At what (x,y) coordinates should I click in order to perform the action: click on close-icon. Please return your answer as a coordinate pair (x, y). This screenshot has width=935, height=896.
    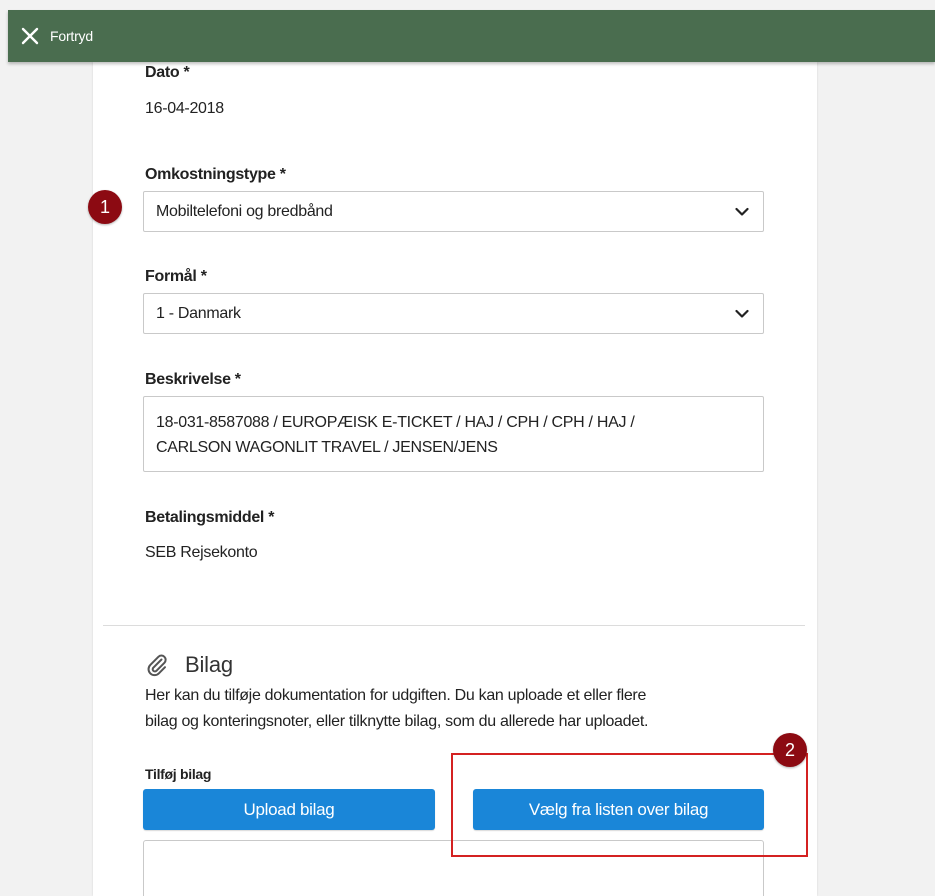
    Looking at the image, I should click on (30, 36).